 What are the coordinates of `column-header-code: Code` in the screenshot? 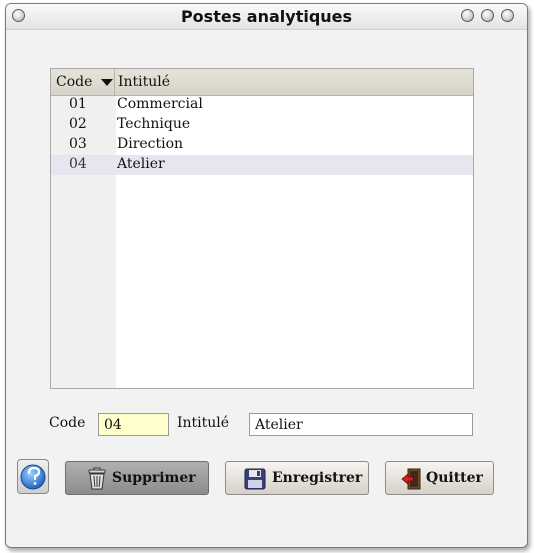 It's located at (83, 82).